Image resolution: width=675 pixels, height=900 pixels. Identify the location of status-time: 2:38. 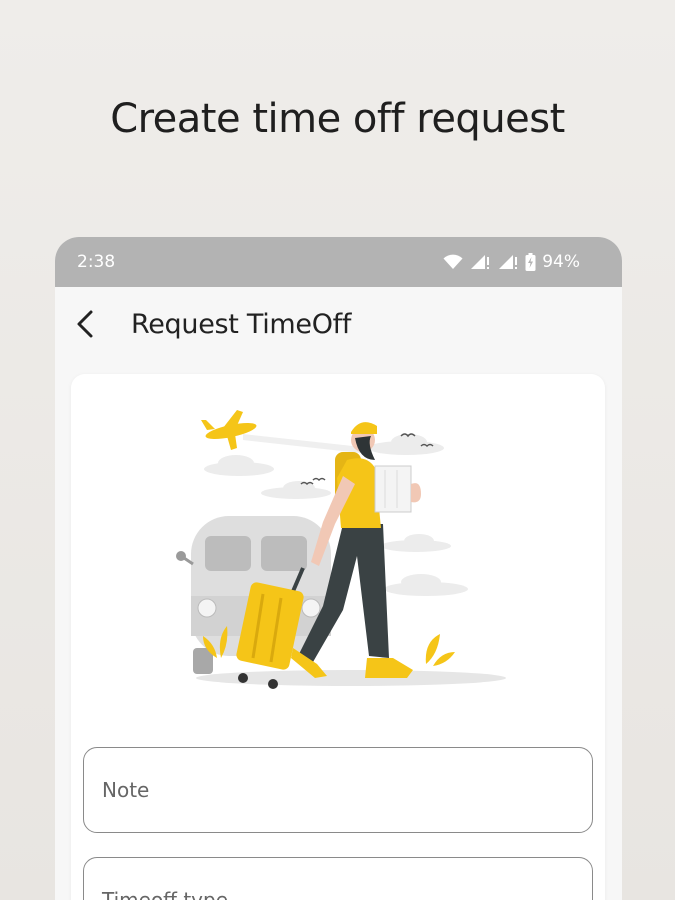
(96, 262).